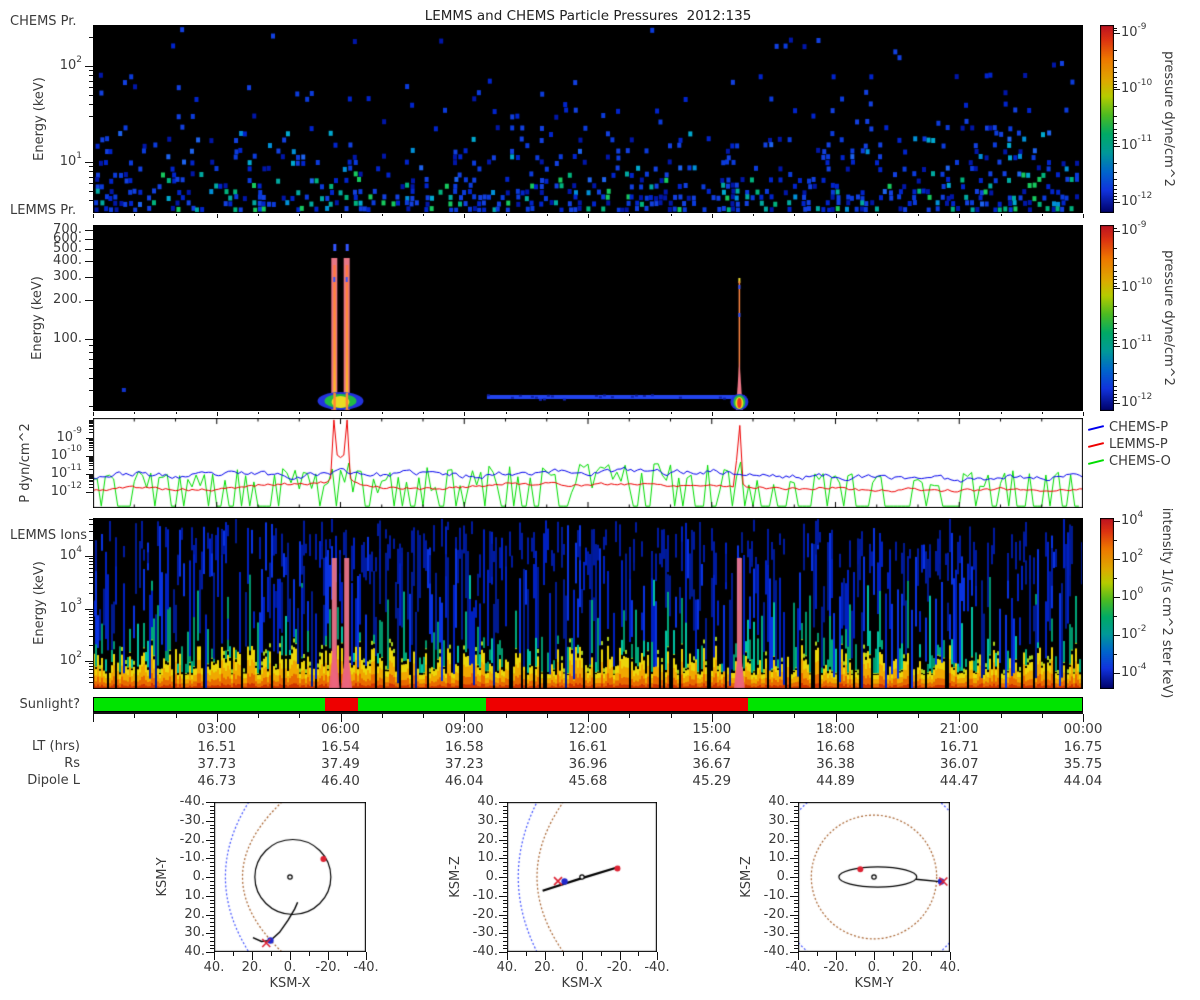 This screenshot has width=1200, height=1000. Describe the element at coordinates (342, 704) in the screenshot. I see `sunlight-segment-red` at that location.